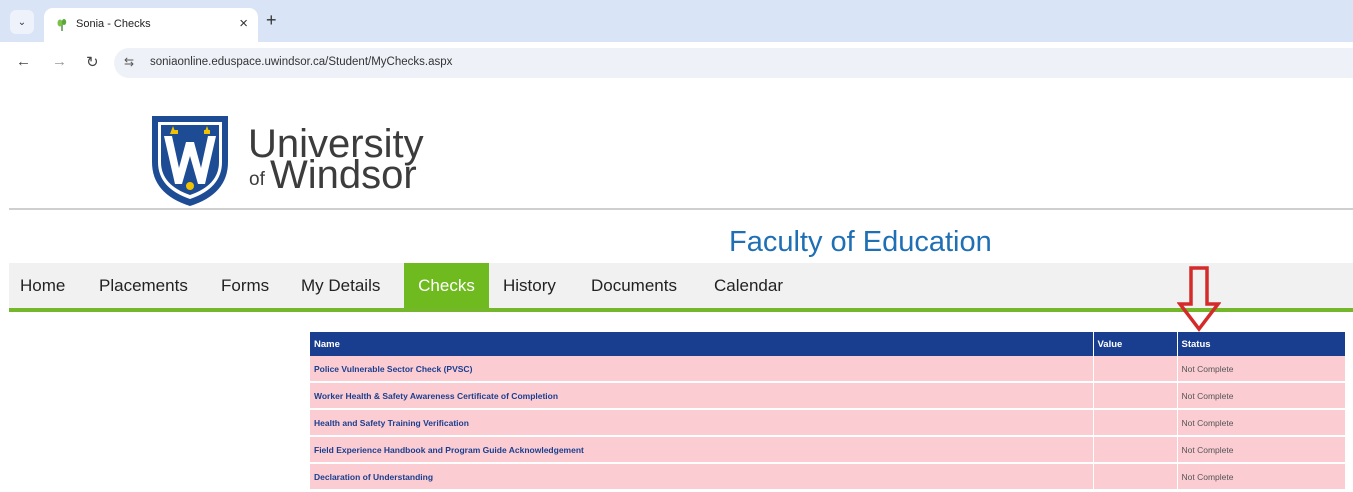  Describe the element at coordinates (446, 286) in the screenshot. I see `menu-item-checks: Checks` at that location.